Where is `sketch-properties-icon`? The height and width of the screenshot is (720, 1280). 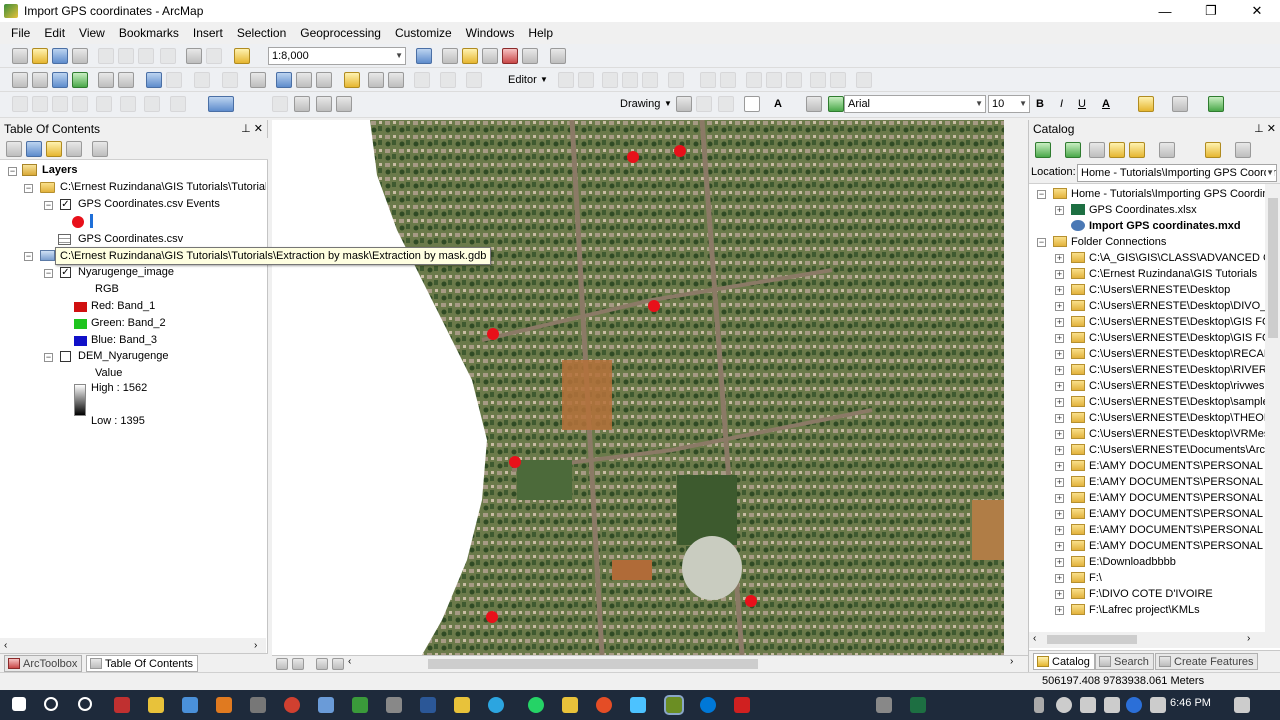 sketch-properties-icon is located at coordinates (838, 80).